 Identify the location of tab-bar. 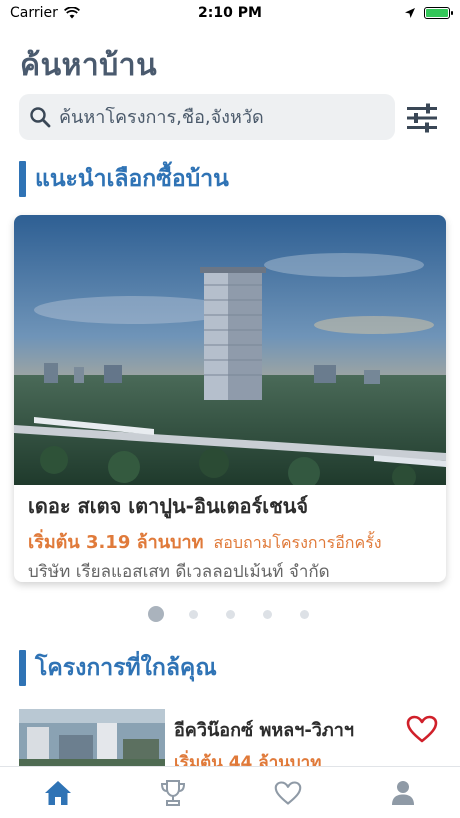
(230, 792).